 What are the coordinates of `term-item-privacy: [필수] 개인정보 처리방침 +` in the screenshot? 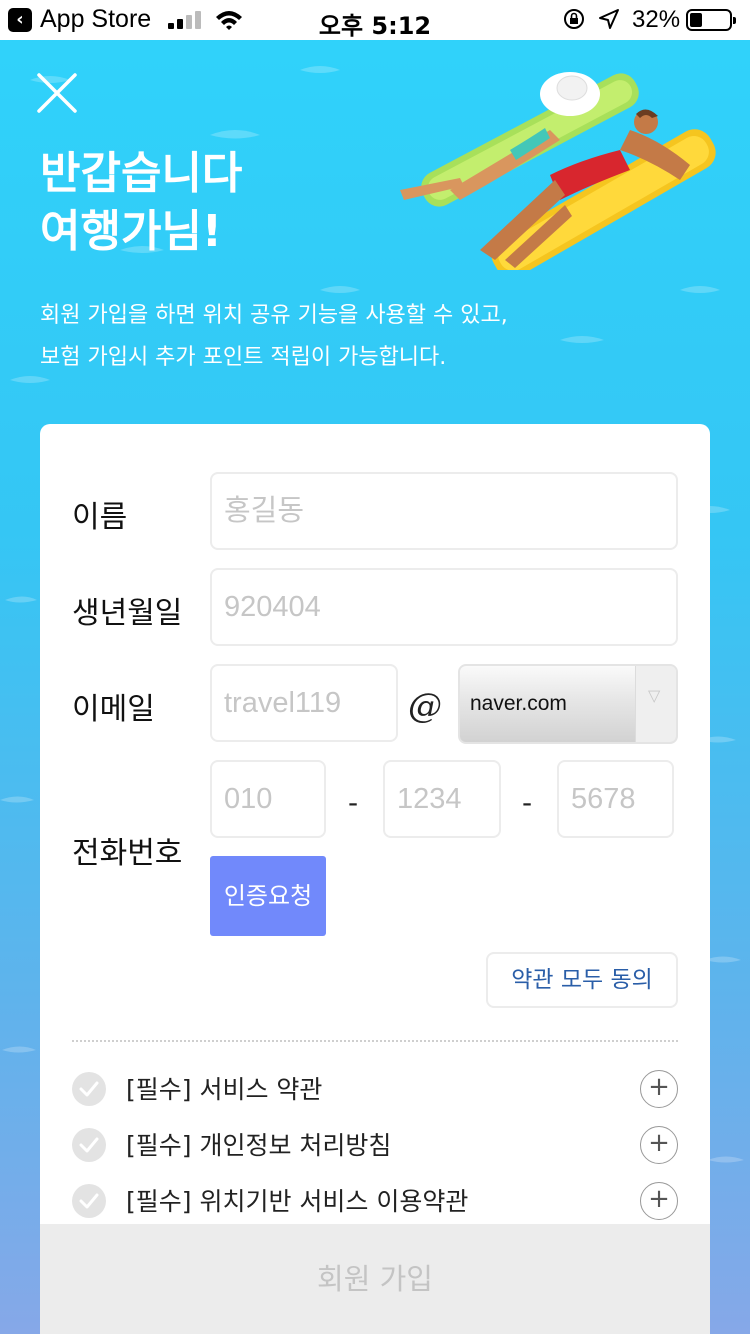 It's located at (375, 1146).